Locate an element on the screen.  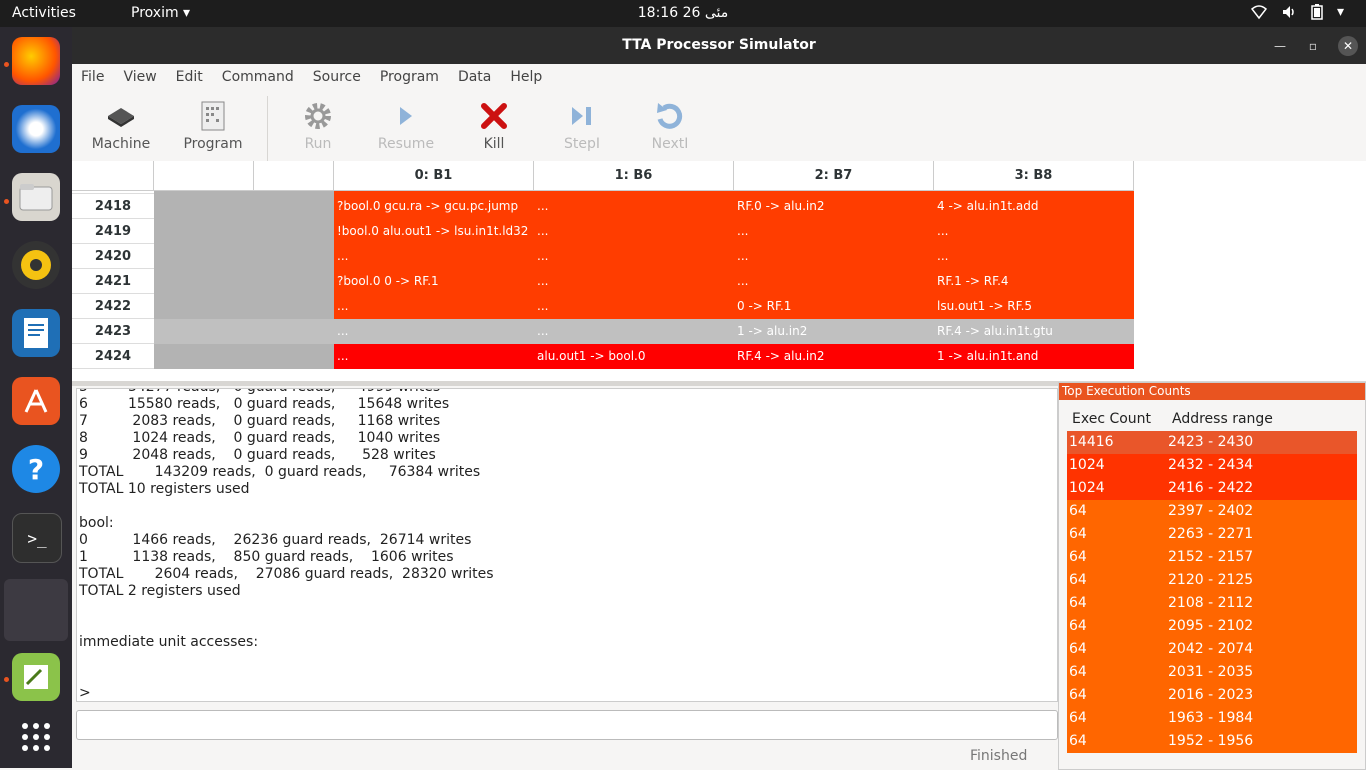
exec-count-row: 1024 2416 - 2422 is located at coordinates (1212, 488).